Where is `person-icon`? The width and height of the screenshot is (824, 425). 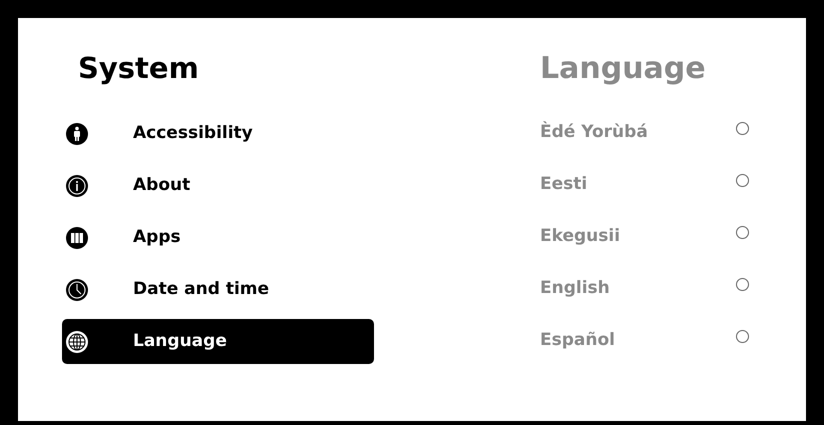
person-icon is located at coordinates (77, 133).